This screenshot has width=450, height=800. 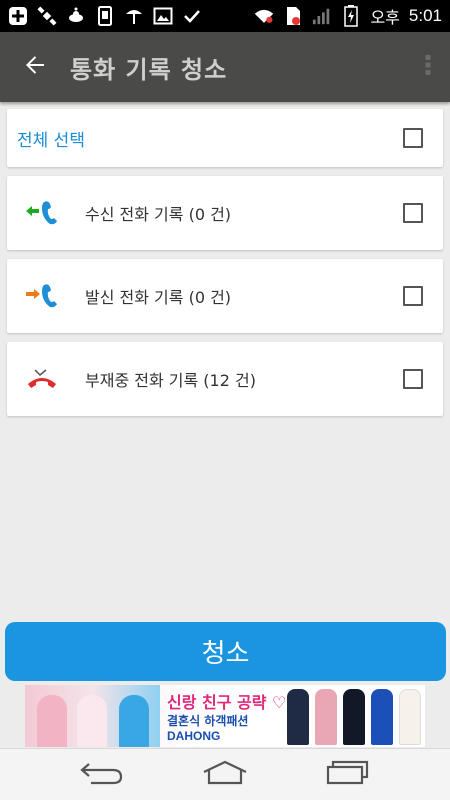 I want to click on back-arrow-icon, so click(x=35, y=67).